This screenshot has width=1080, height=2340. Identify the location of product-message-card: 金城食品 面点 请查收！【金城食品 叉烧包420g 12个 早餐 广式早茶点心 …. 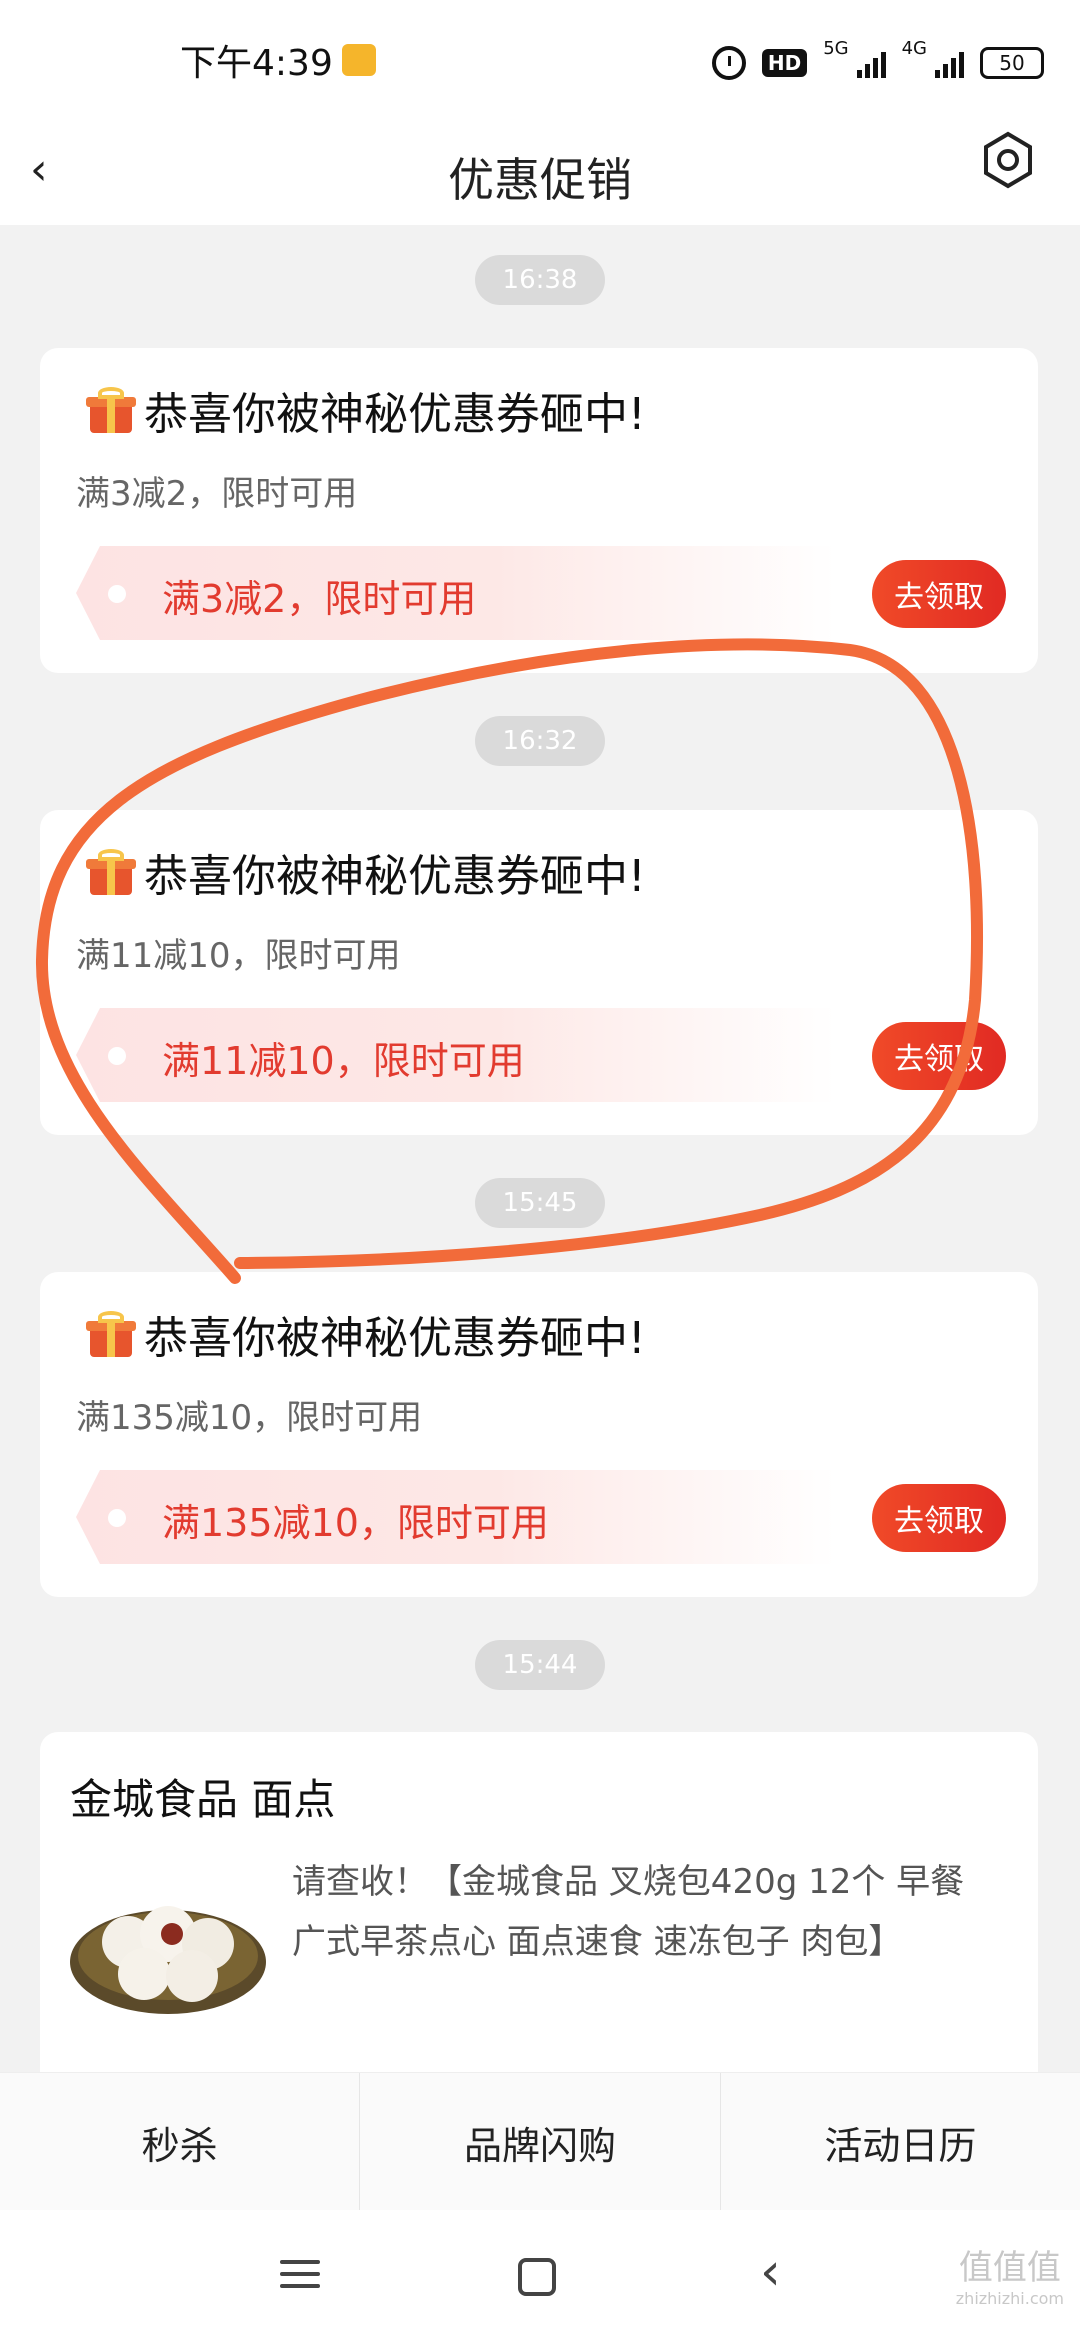
(539, 1912).